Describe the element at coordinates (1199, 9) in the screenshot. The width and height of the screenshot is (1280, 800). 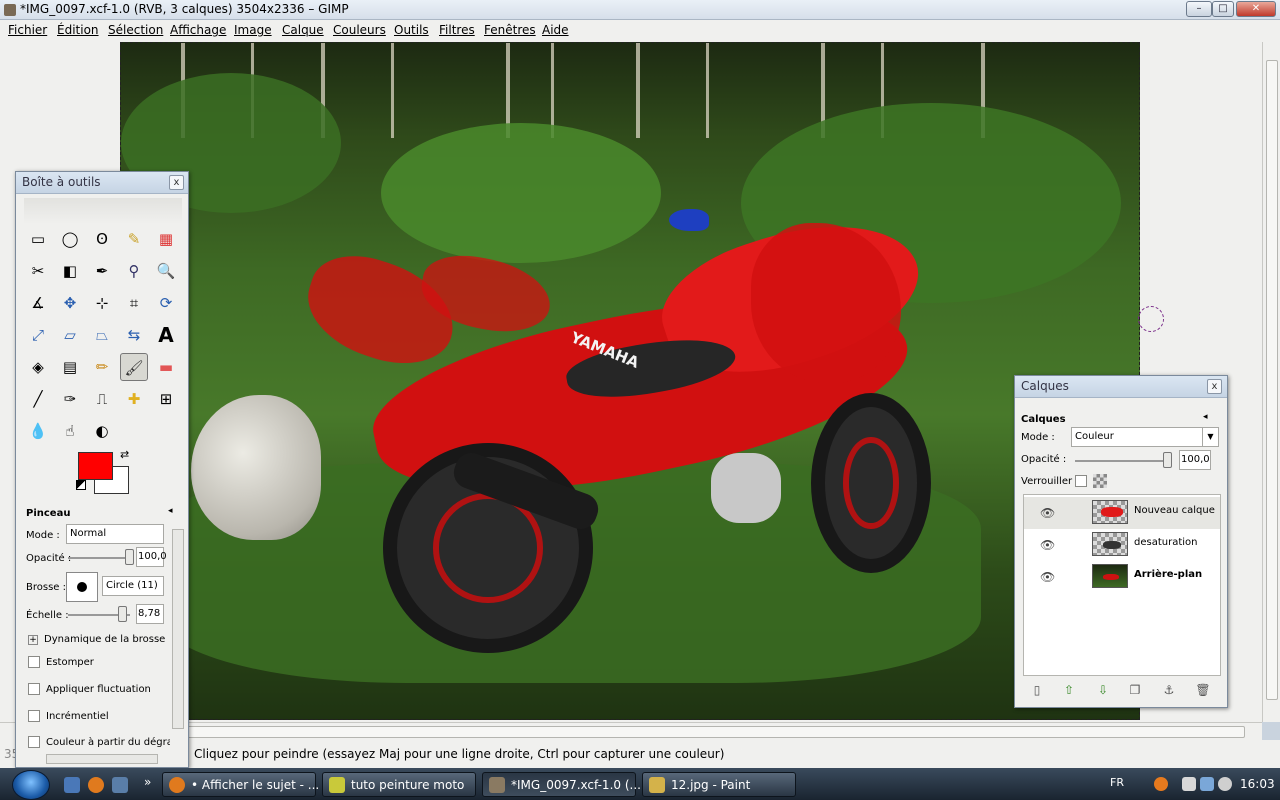
I see `minimize-button: –` at that location.